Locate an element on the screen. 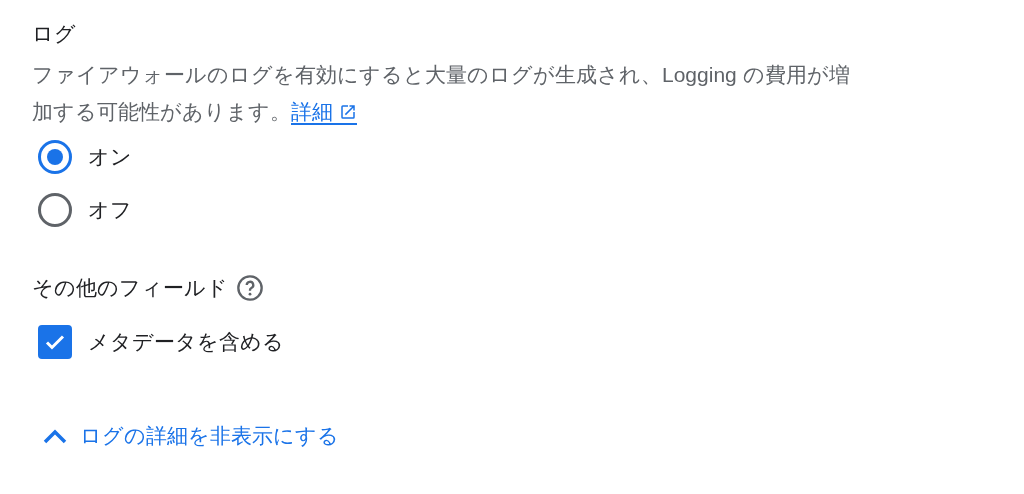  radio-label: オフ is located at coordinates (110, 209).